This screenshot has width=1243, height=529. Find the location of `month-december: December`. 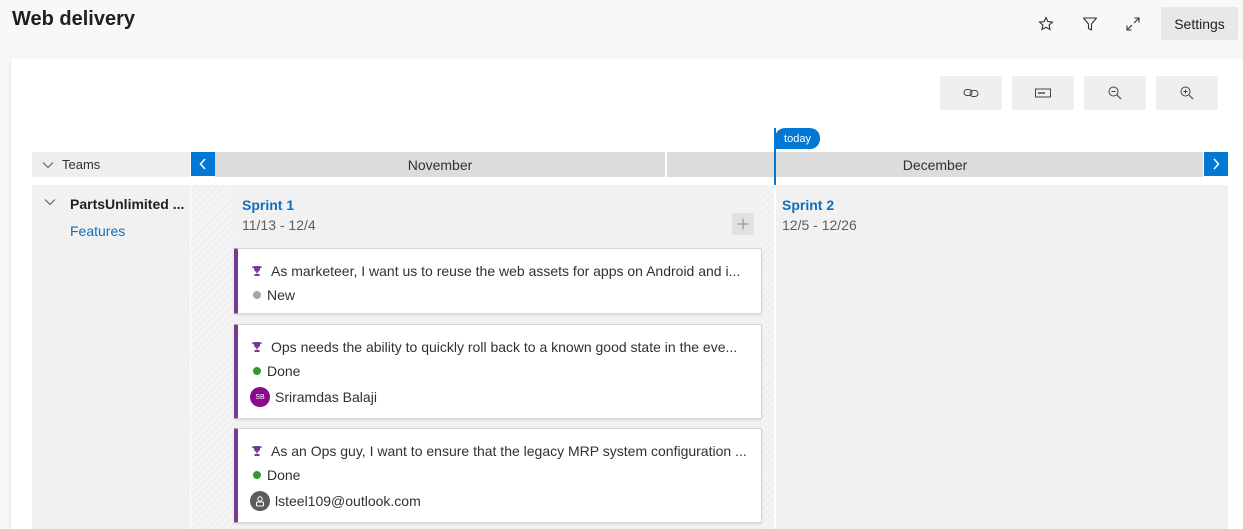

month-december: December is located at coordinates (935, 164).